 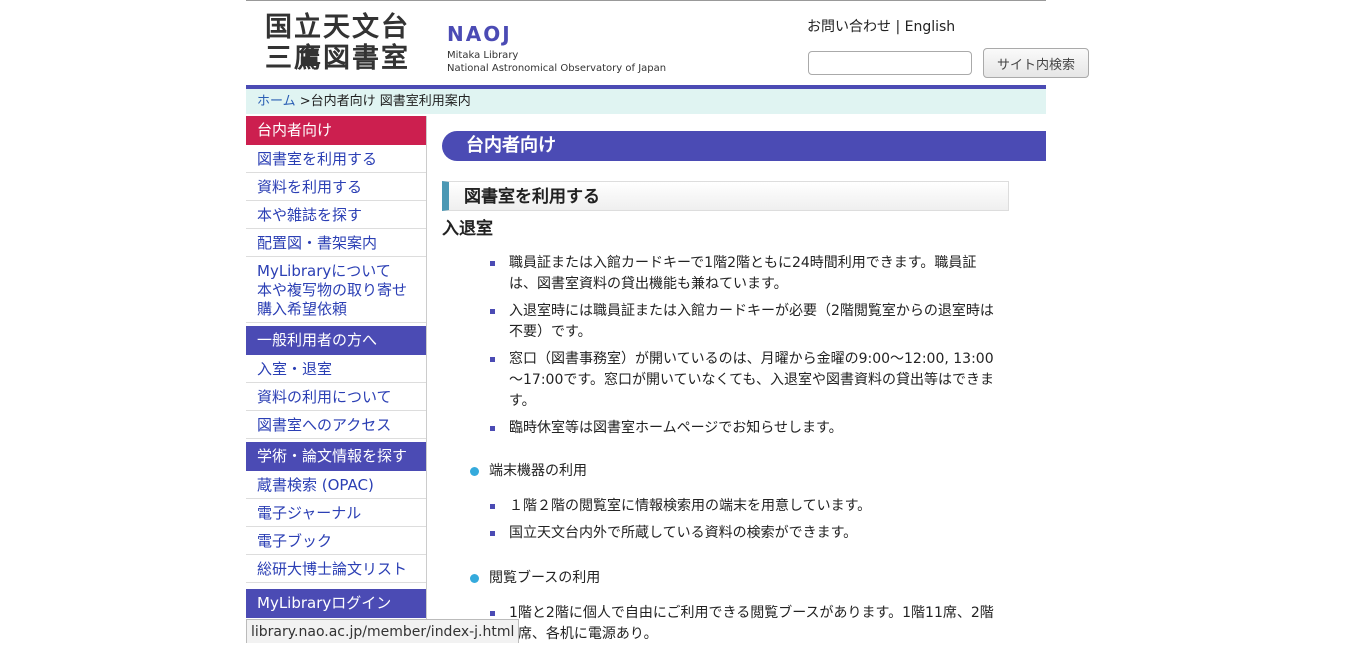 What do you see at coordinates (1036, 63) in the screenshot?
I see `site-search-button: サイト内検索` at bounding box center [1036, 63].